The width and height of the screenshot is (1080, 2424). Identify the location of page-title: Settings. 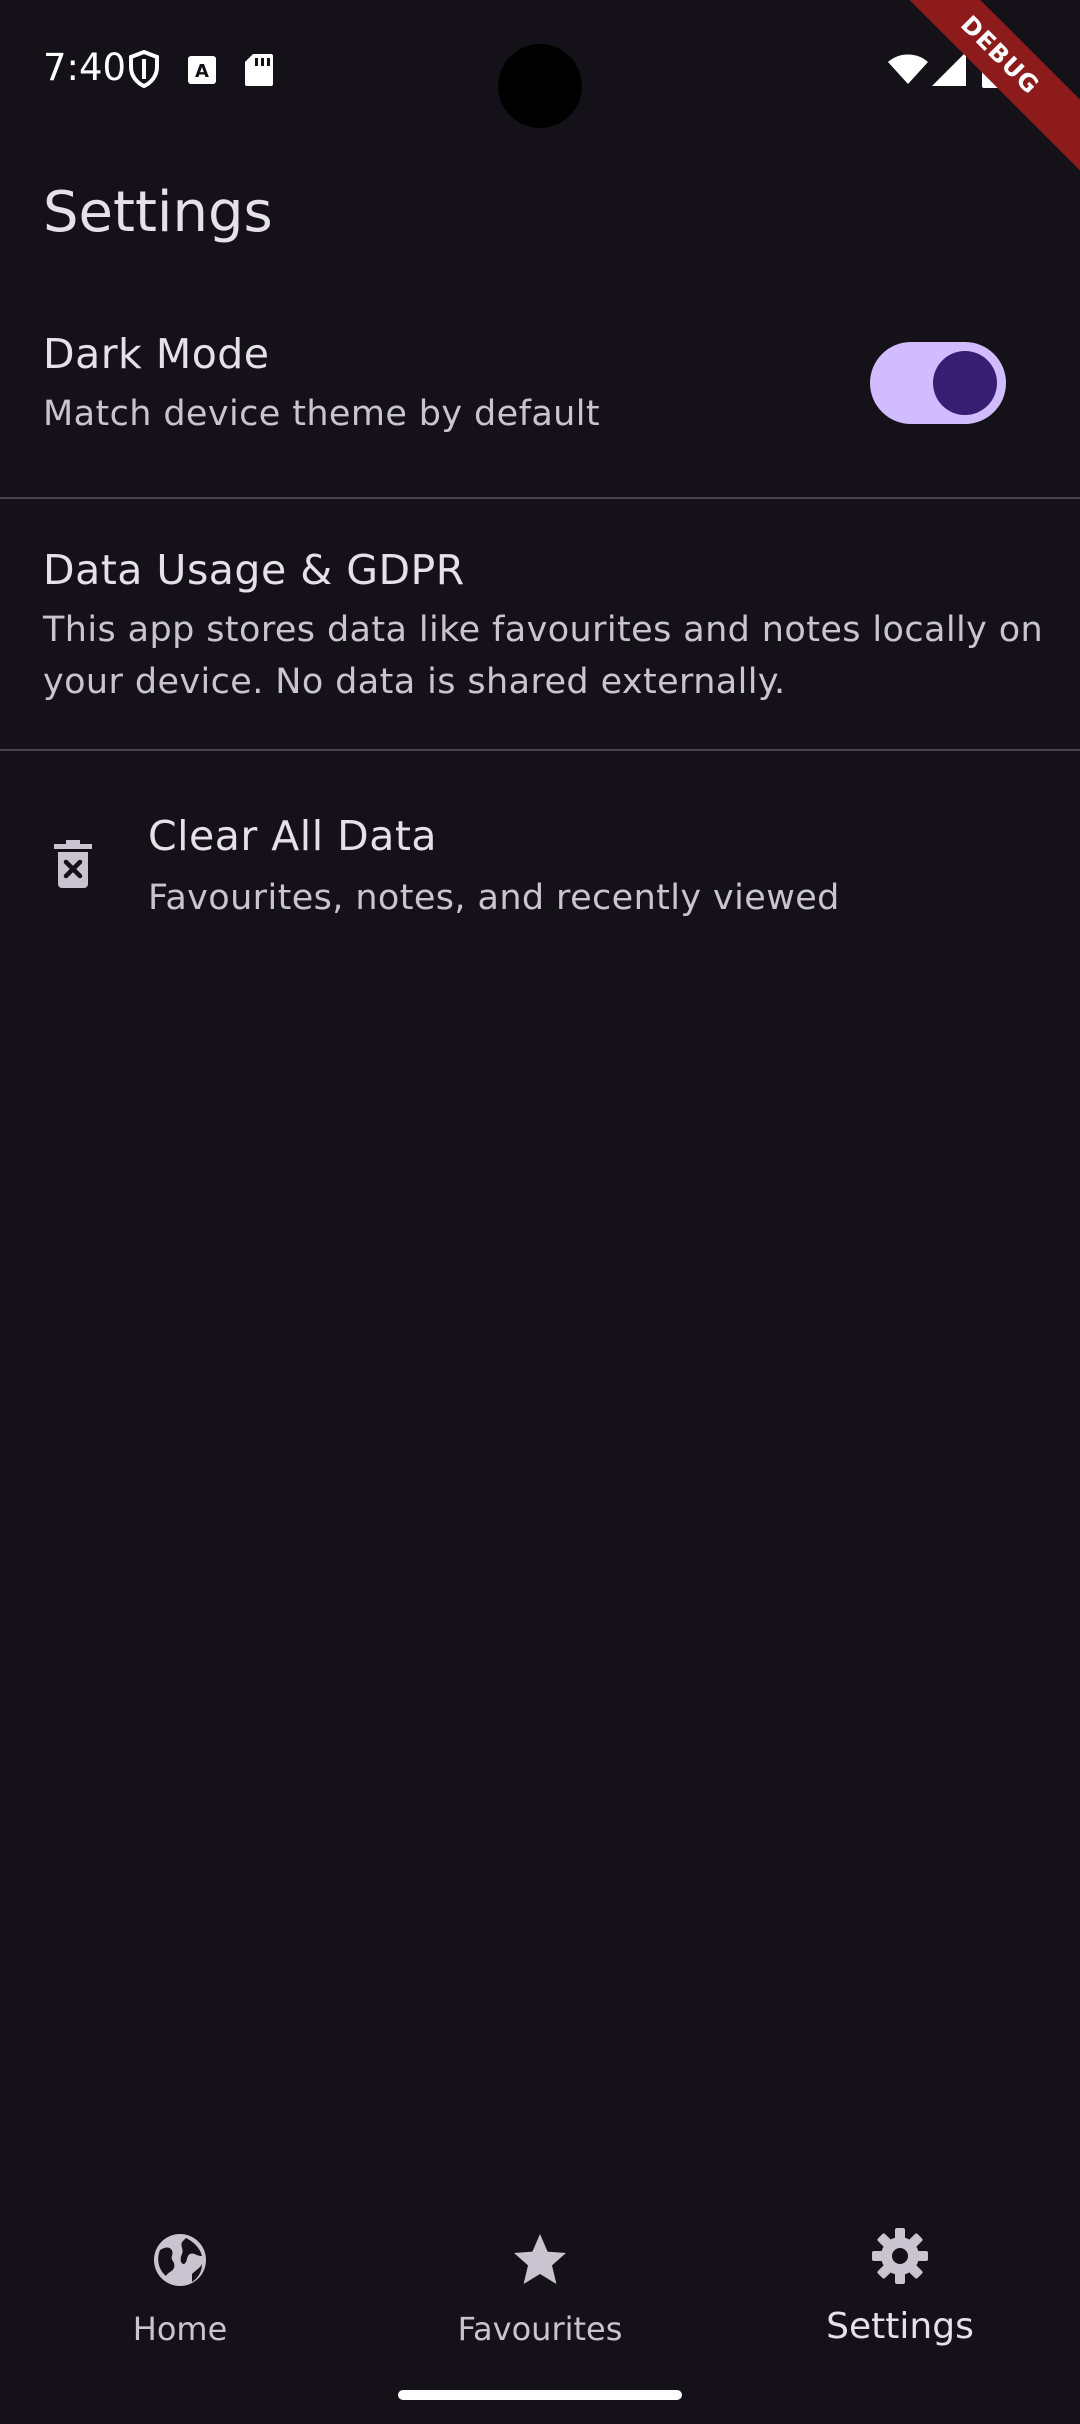
(158, 212).